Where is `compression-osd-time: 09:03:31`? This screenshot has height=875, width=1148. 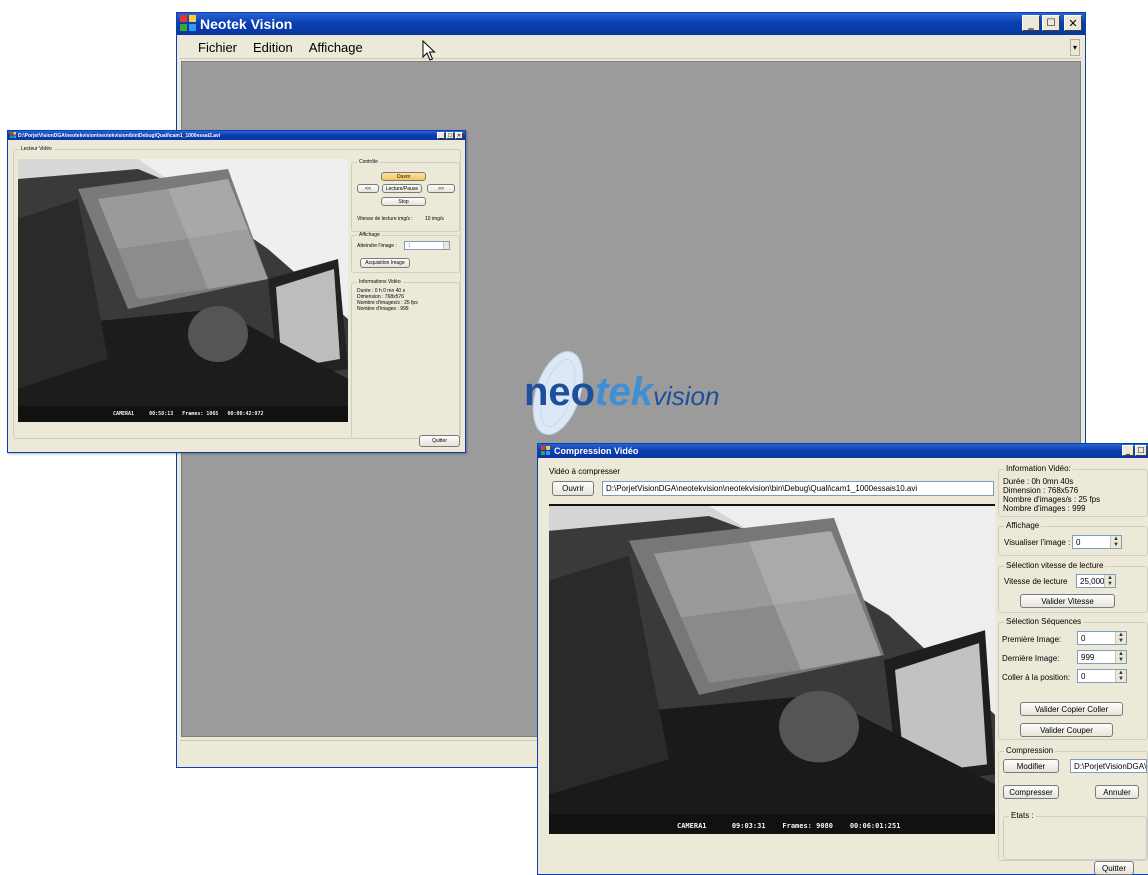 compression-osd-time: 09:03:31 is located at coordinates (748, 826).